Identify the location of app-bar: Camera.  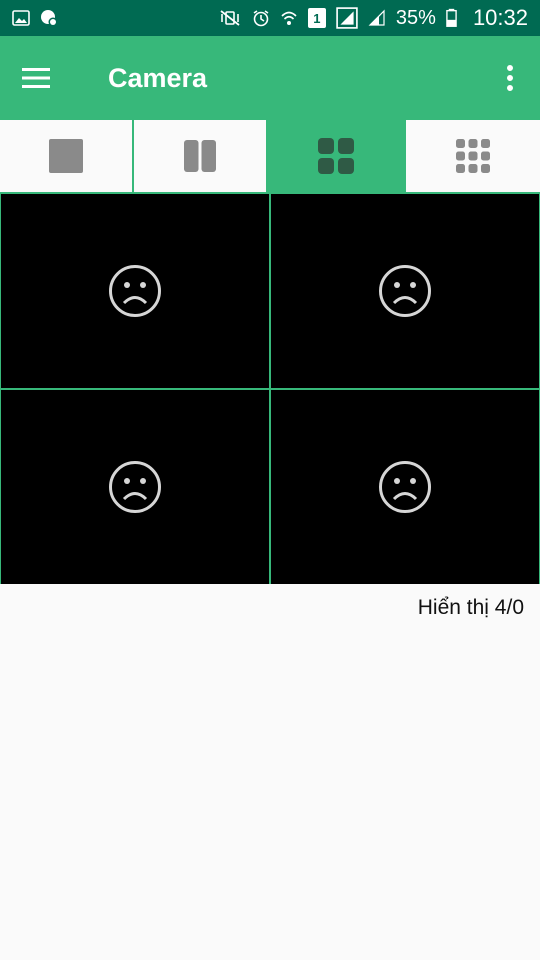
(270, 78).